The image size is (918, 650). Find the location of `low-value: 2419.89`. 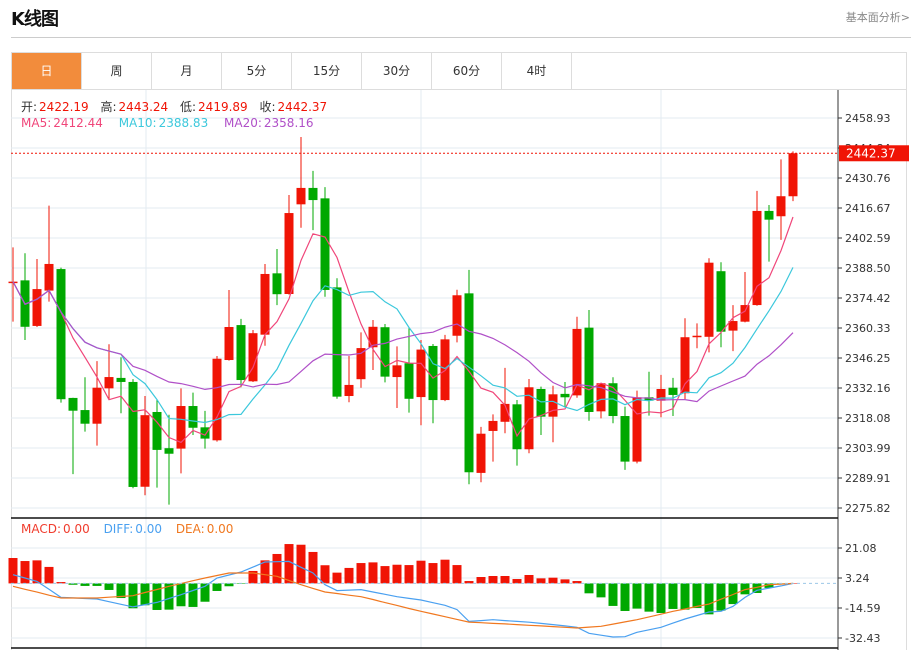

low-value: 2419.89 is located at coordinates (223, 107).